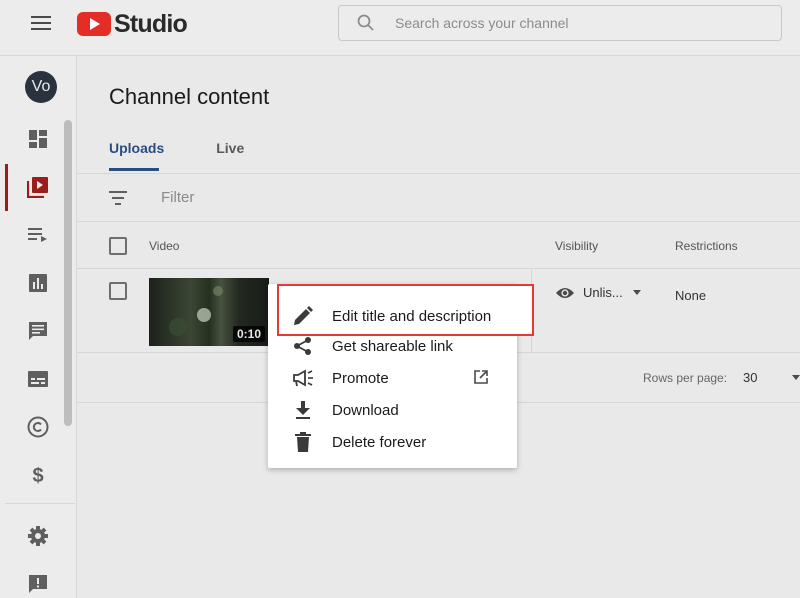  I want to click on sidebar-item-analytics, so click(38, 283).